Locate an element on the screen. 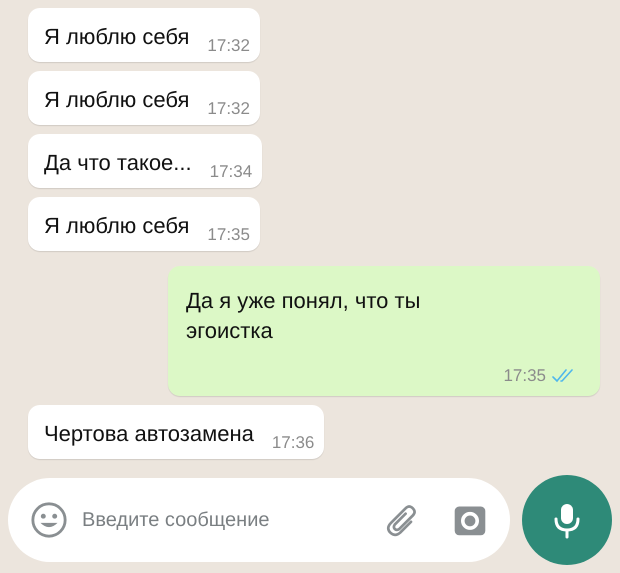 The height and width of the screenshot is (573, 620). message-text: Чертова автозамена is located at coordinates (149, 434).